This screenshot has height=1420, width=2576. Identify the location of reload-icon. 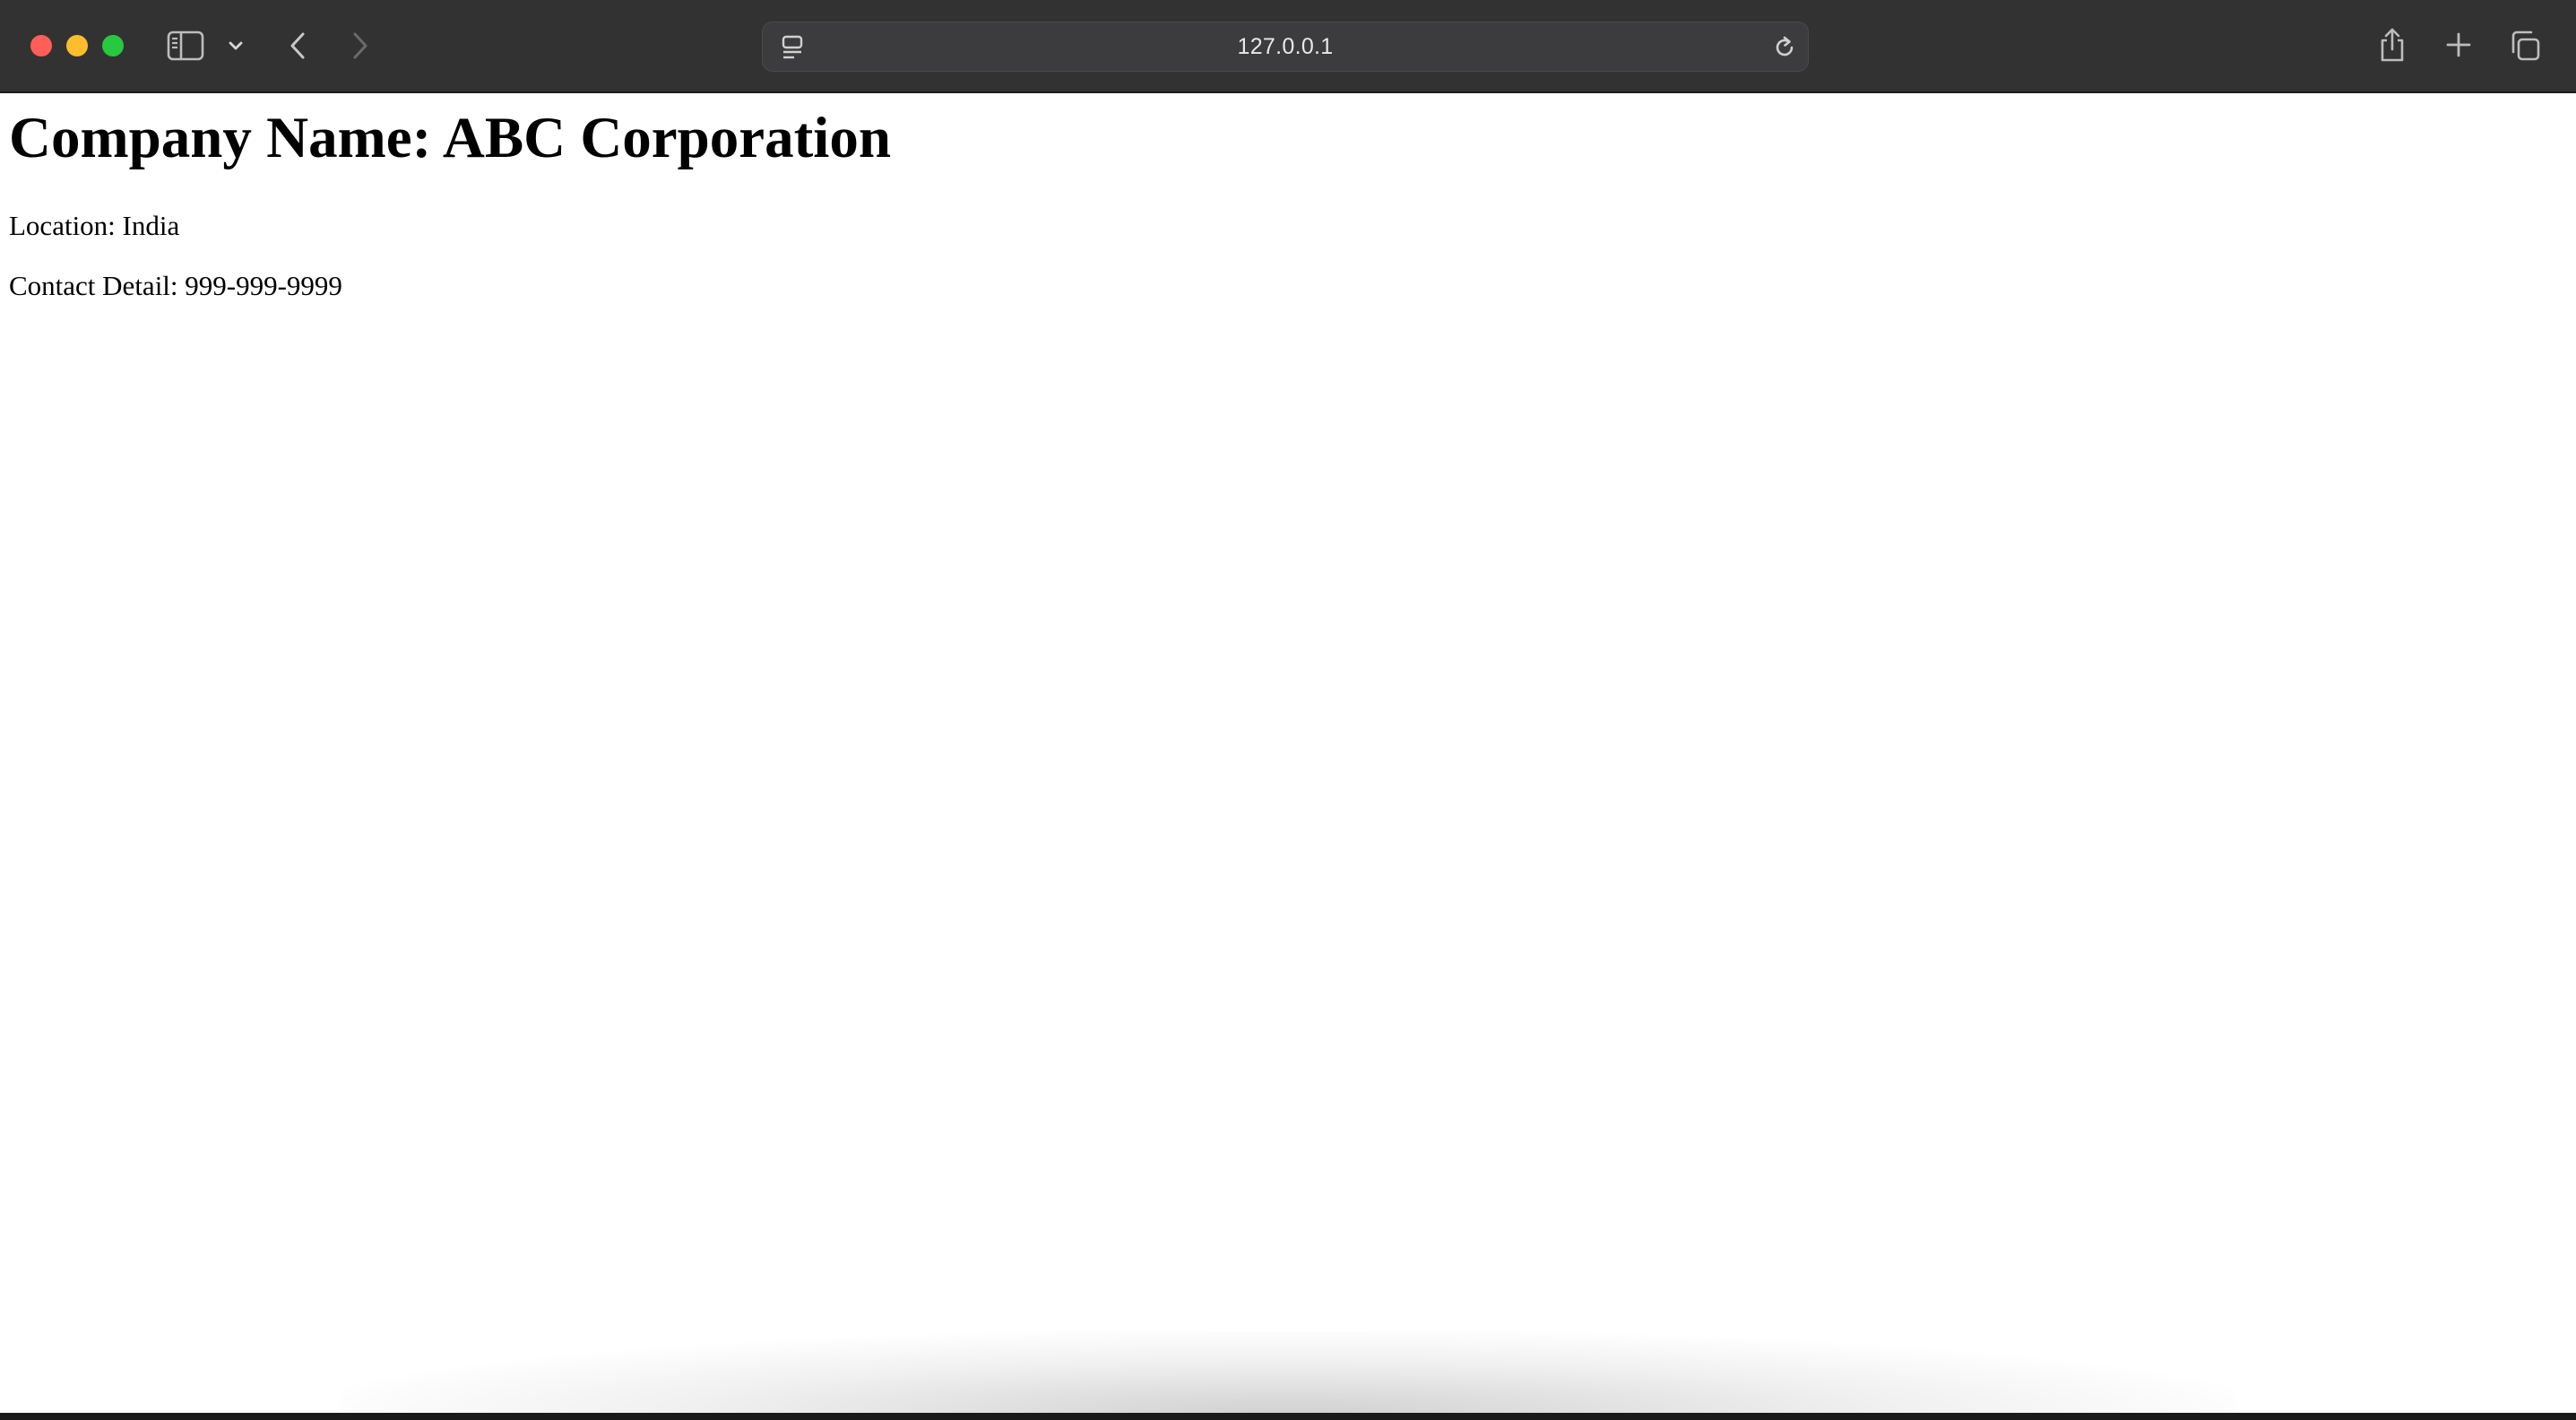
(1784, 48).